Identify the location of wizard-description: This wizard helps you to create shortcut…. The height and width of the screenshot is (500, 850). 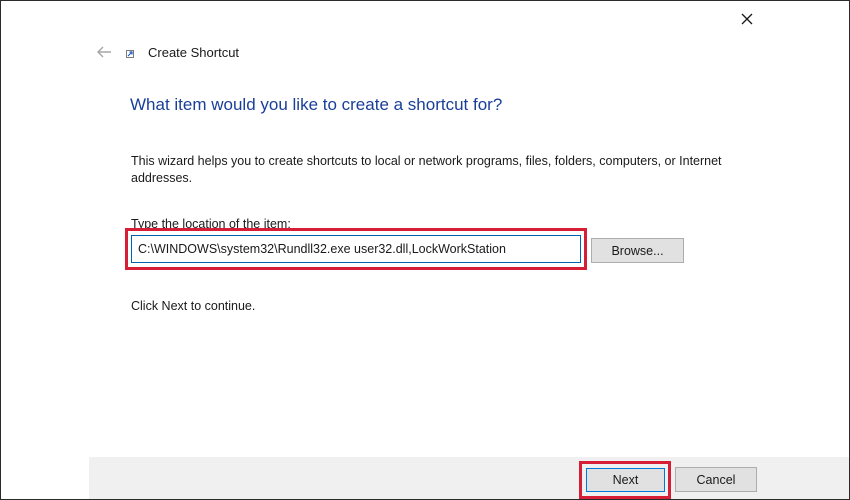
(426, 169).